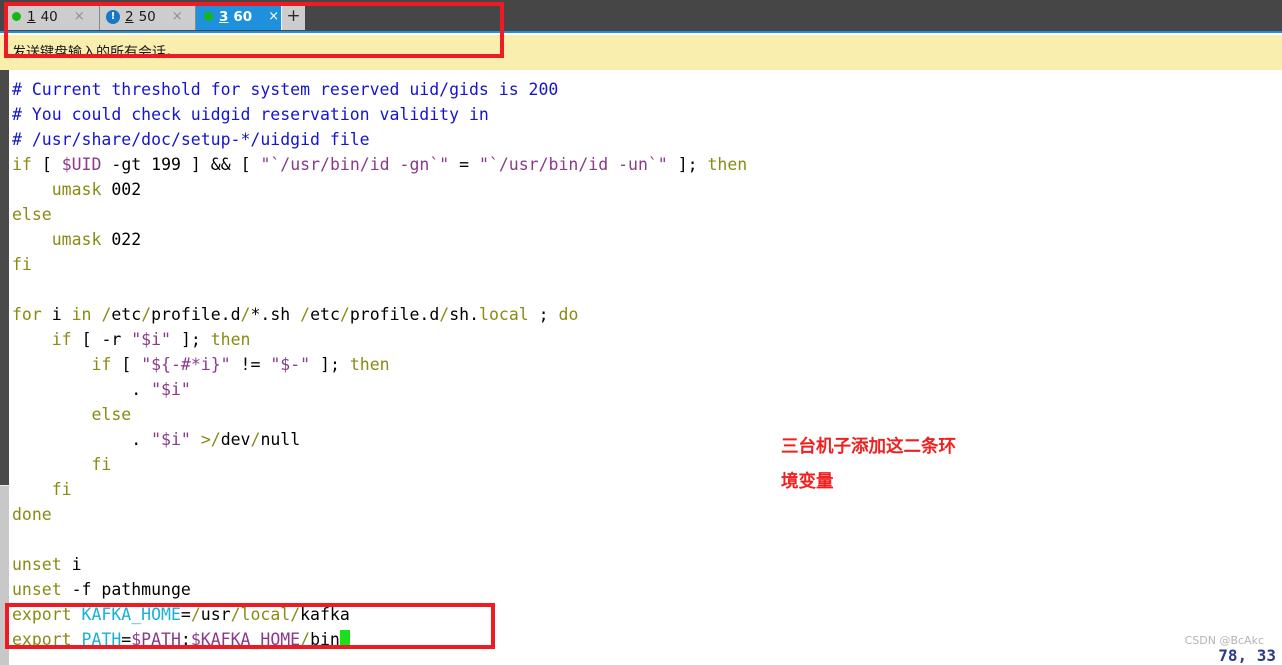 The image size is (1282, 665). What do you see at coordinates (4, 367) in the screenshot?
I see `terminal-scrollbar` at bounding box center [4, 367].